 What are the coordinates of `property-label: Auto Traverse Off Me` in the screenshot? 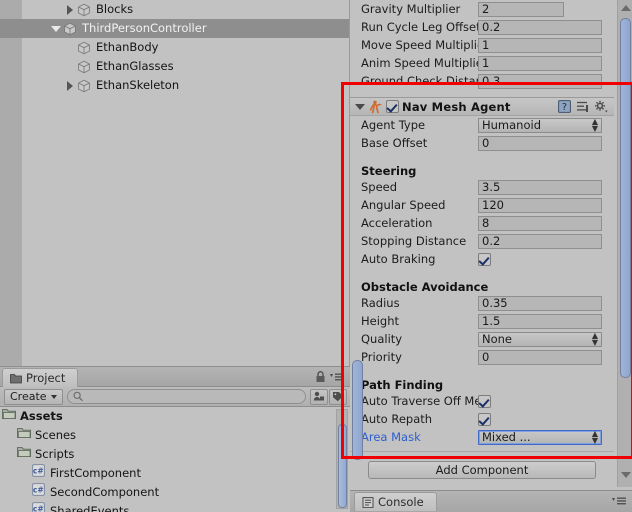 It's located at (419, 401).